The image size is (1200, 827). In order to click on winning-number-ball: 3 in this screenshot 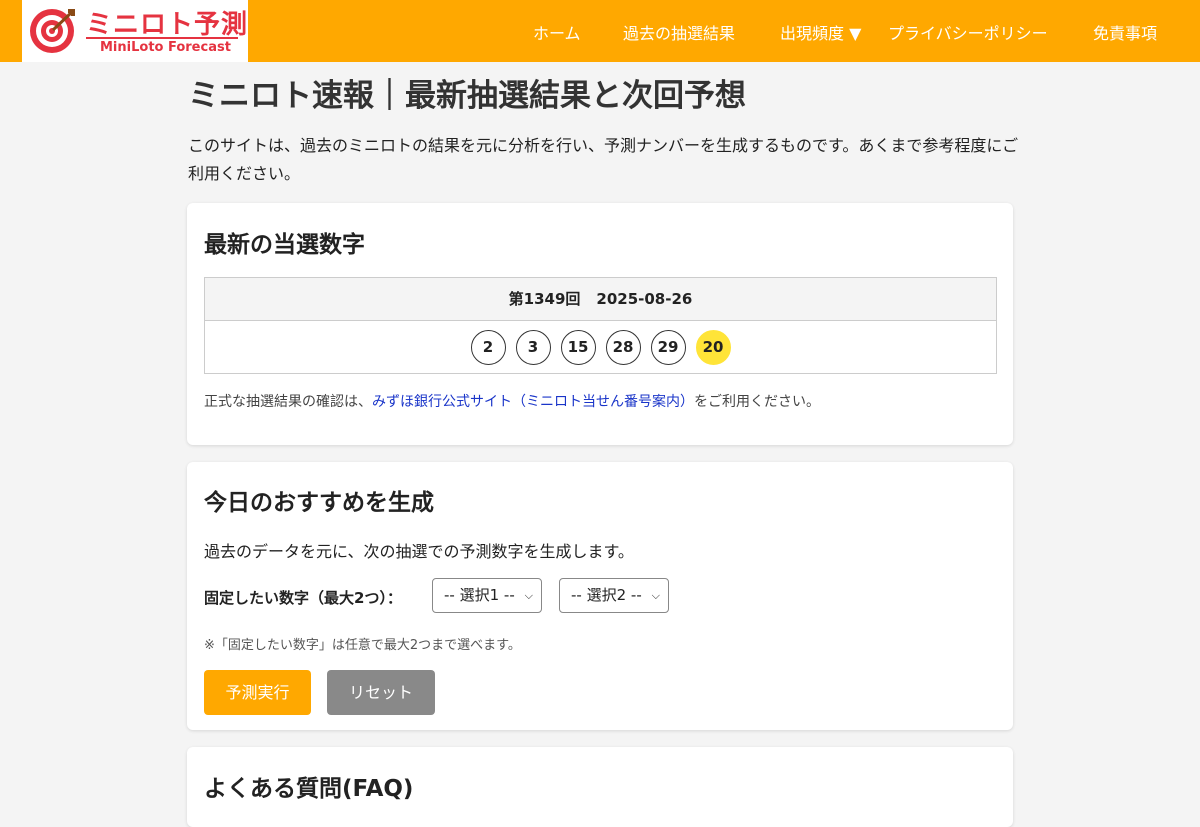, I will do `click(533, 347)`.